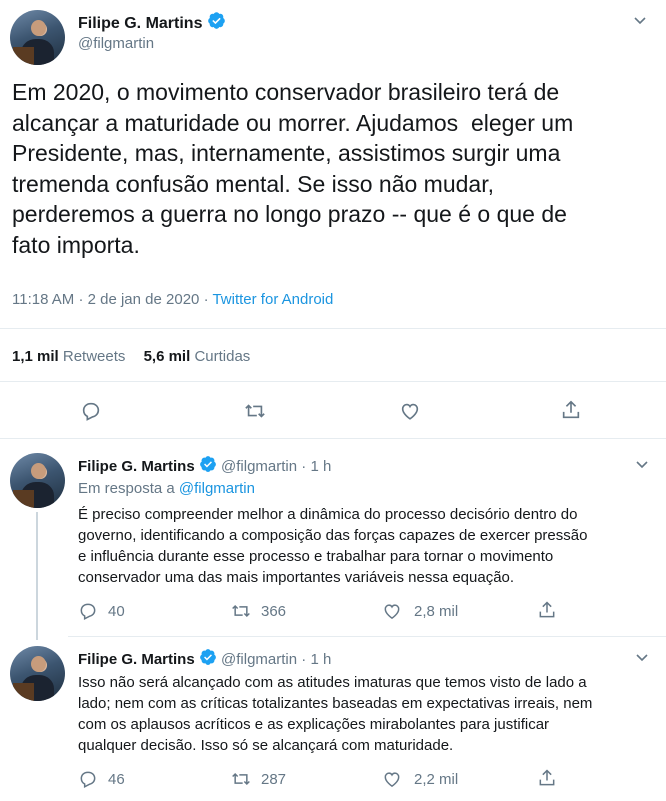 This screenshot has width=666, height=801. What do you see at coordinates (37, 37) in the screenshot?
I see `main-tweet-avatar` at bounding box center [37, 37].